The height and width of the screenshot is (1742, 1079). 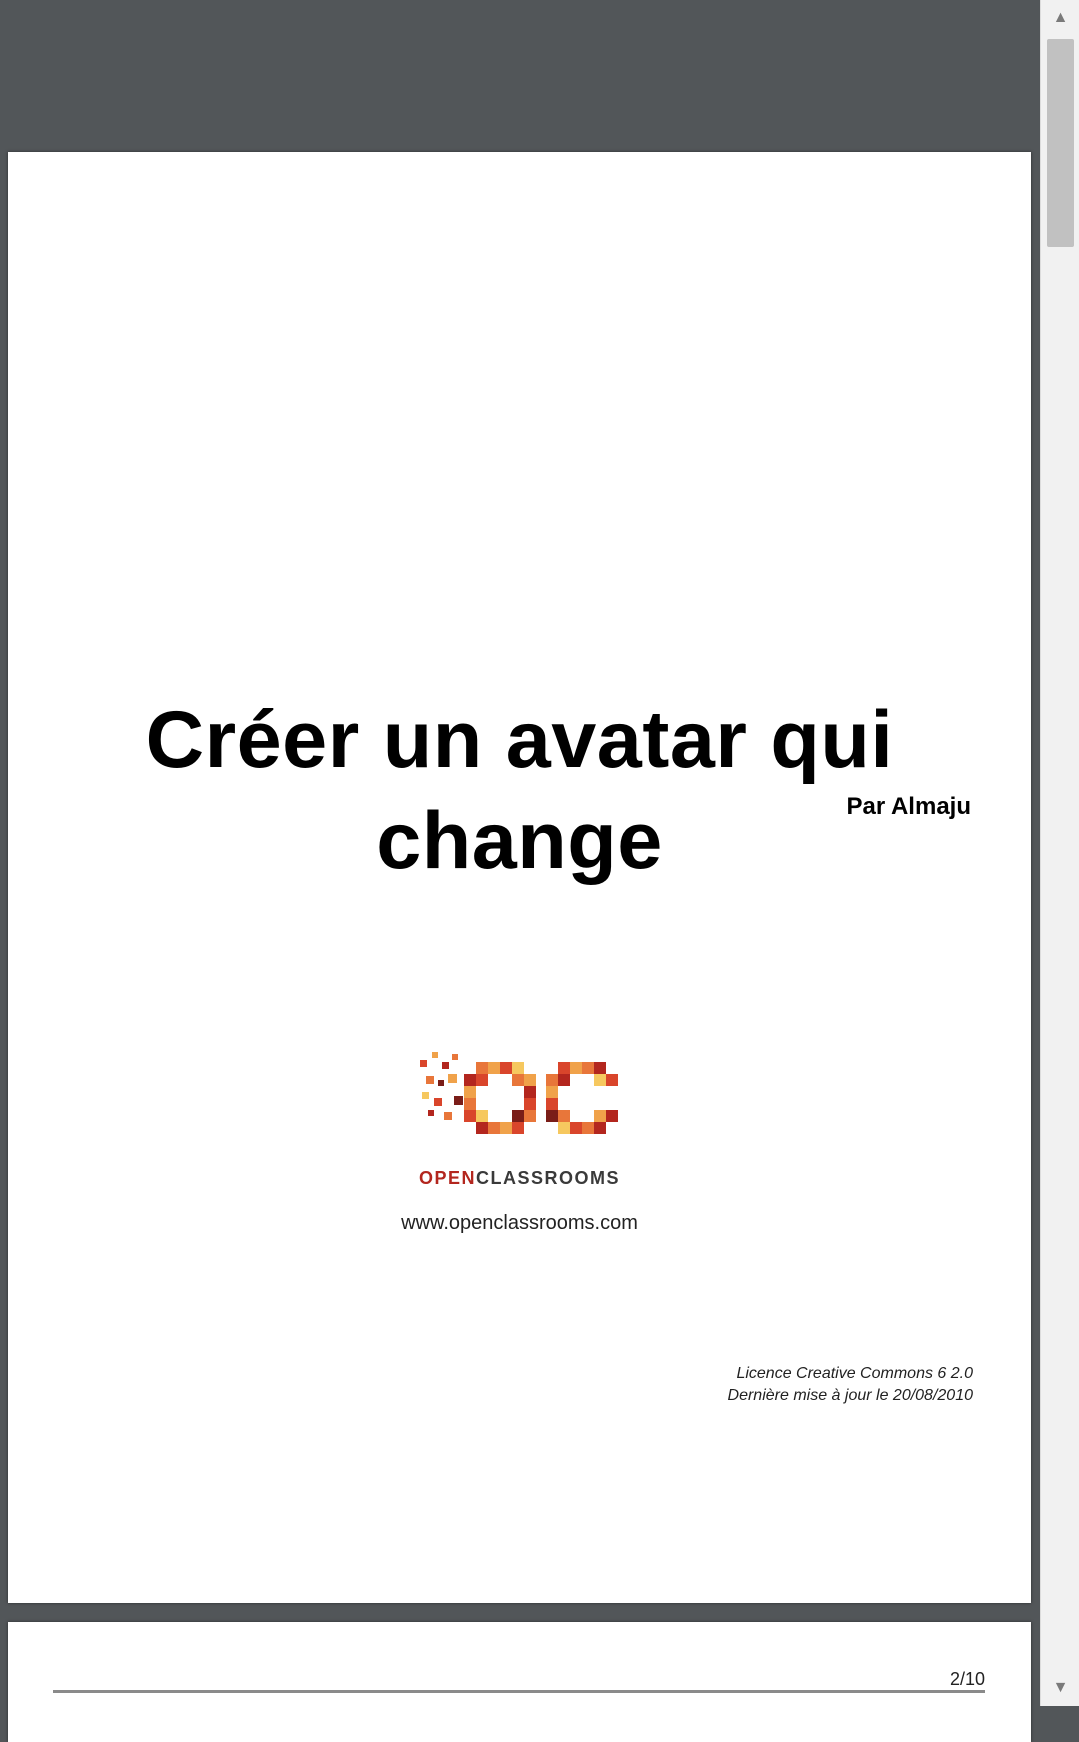 What do you see at coordinates (850, 1395) in the screenshot?
I see `last-updated-text: Dernière mise à jour le 20/08/2010` at bounding box center [850, 1395].